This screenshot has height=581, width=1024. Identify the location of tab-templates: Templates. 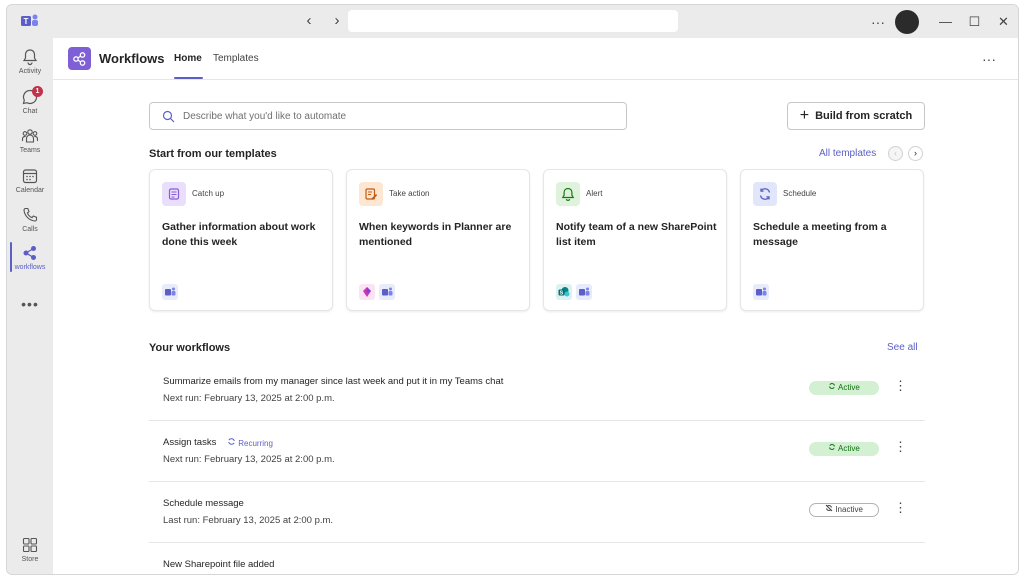
(236, 58).